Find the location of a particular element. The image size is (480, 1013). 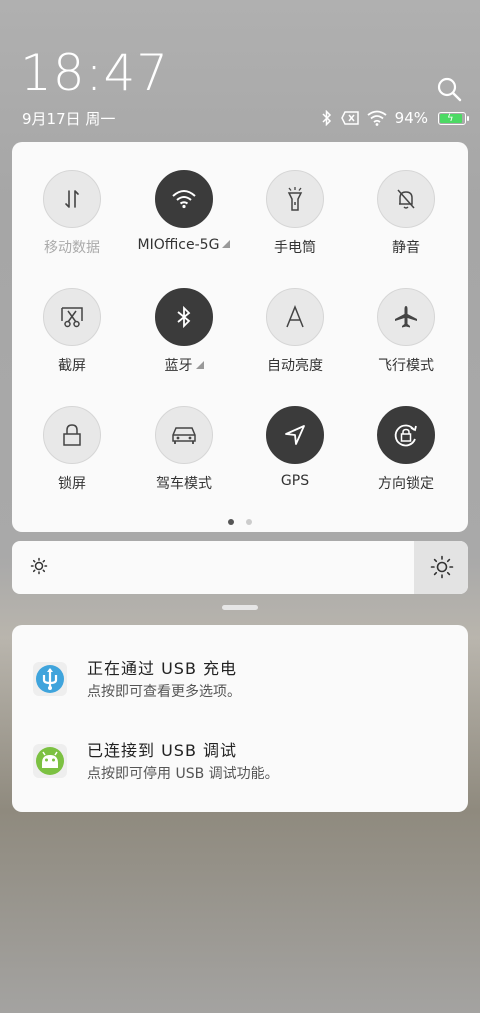

tile-bluetooth: 蓝牙 is located at coordinates (184, 331).